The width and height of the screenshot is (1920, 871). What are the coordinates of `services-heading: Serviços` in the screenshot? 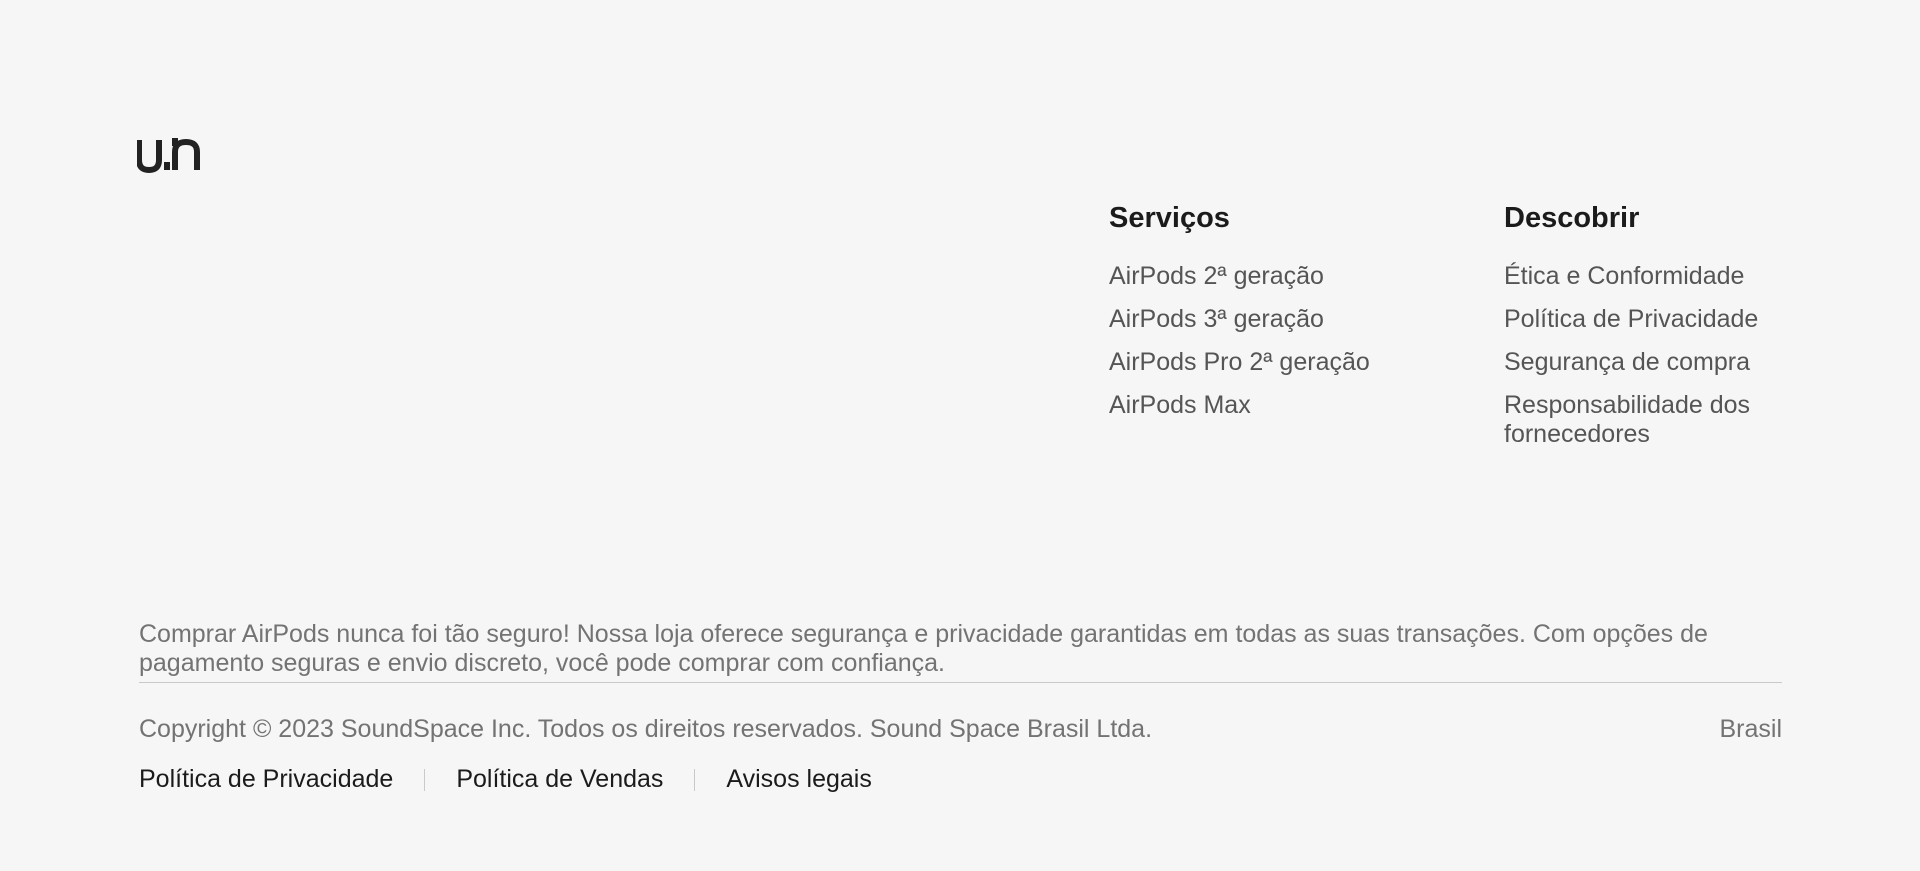 It's located at (1169, 218).